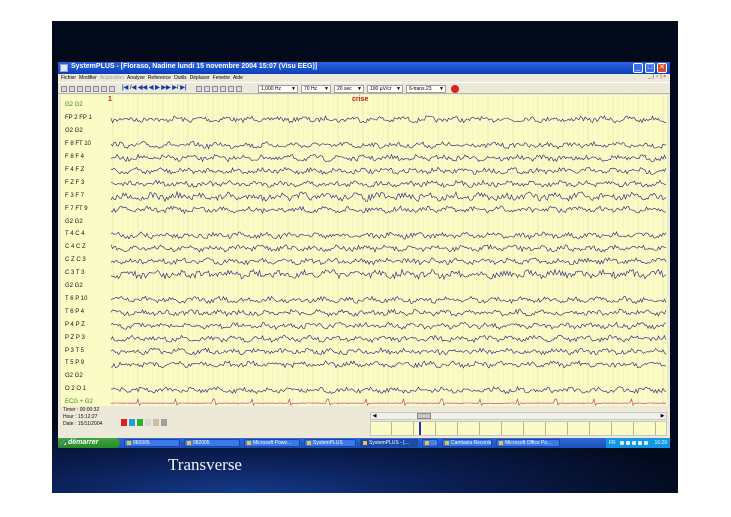 The width and height of the screenshot is (731, 517). Describe the element at coordinates (316, 89) in the screenshot. I see `low-filter-select: 70 Hz ▼` at that location.